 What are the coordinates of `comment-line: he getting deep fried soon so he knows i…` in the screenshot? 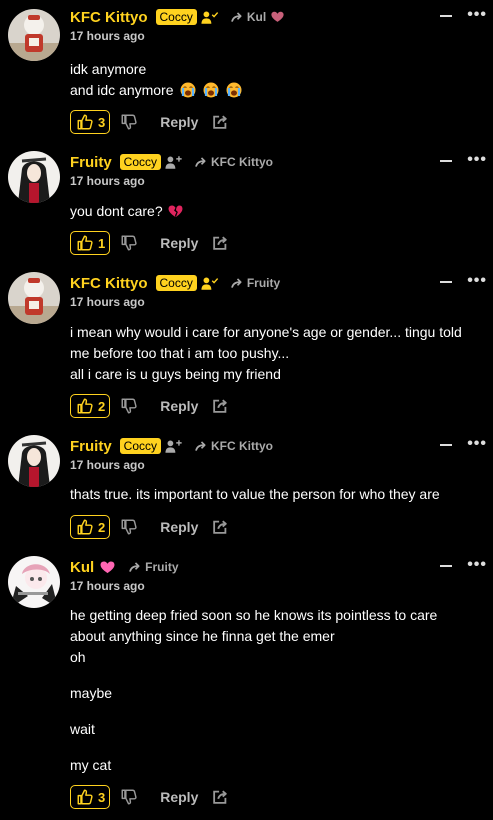 It's located at (254, 615).